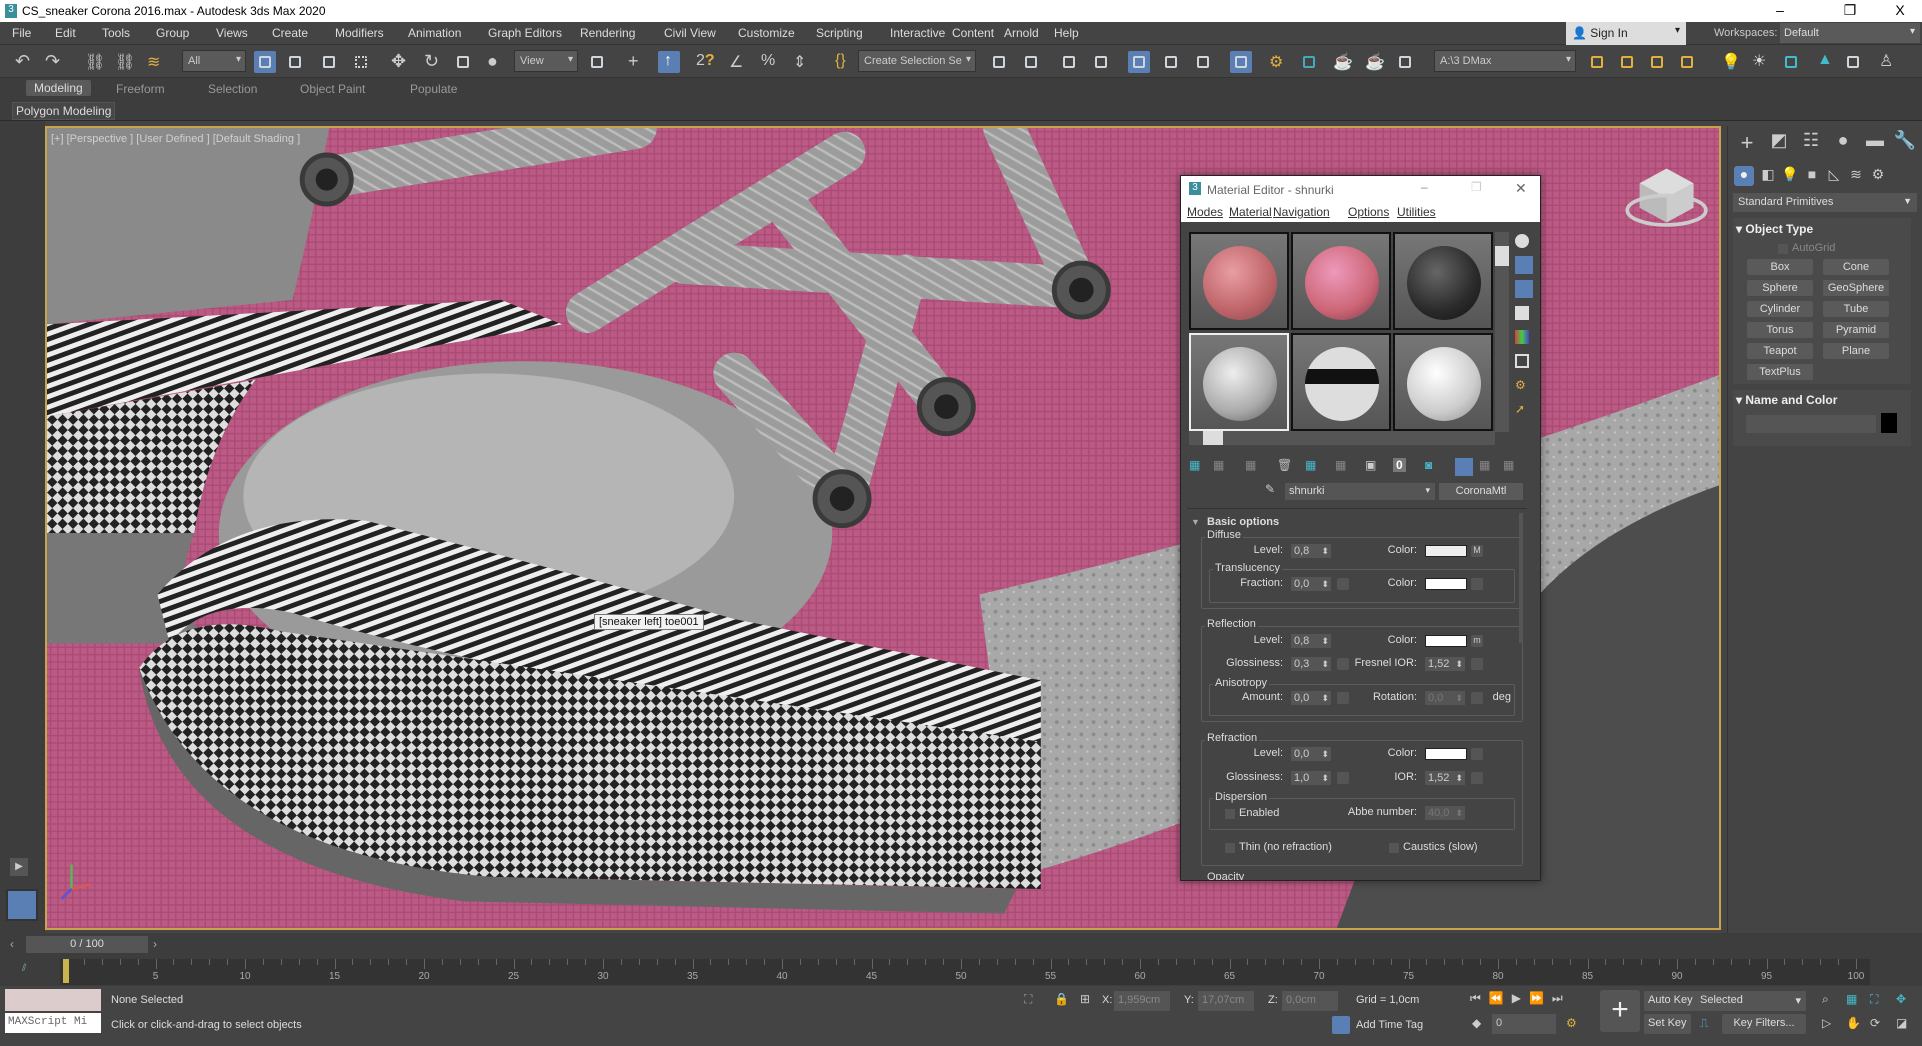 The height and width of the screenshot is (1046, 1922). What do you see at coordinates (1230, 814) in the screenshot?
I see `dispersion-enabled-checkbox` at bounding box center [1230, 814].